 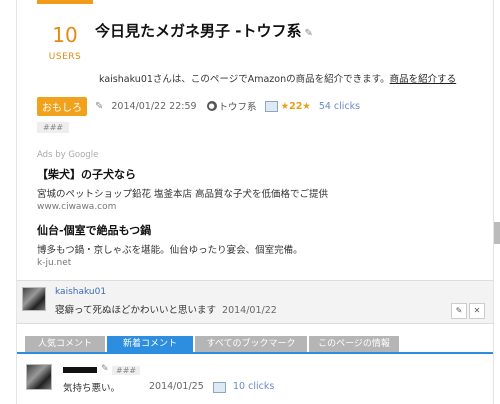 I want to click on tab-all-bookmarks: すべてのブックマーク, so click(x=251, y=344).